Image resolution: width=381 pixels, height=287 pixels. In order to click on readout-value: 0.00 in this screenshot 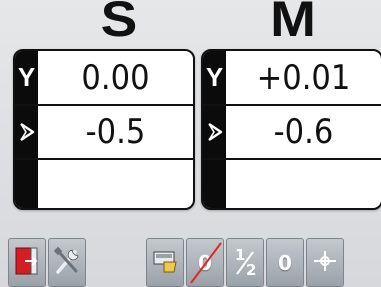, I will do `click(115, 77)`.